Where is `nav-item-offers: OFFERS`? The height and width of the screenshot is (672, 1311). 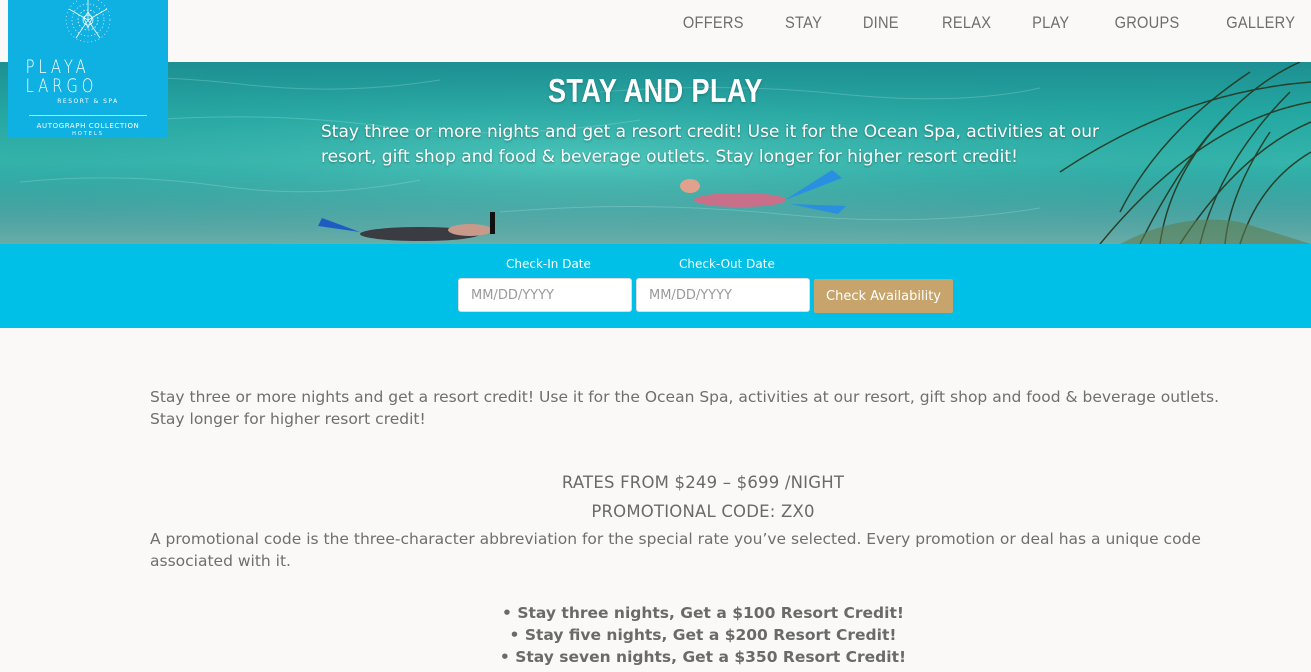 nav-item-offers: OFFERS is located at coordinates (713, 23).